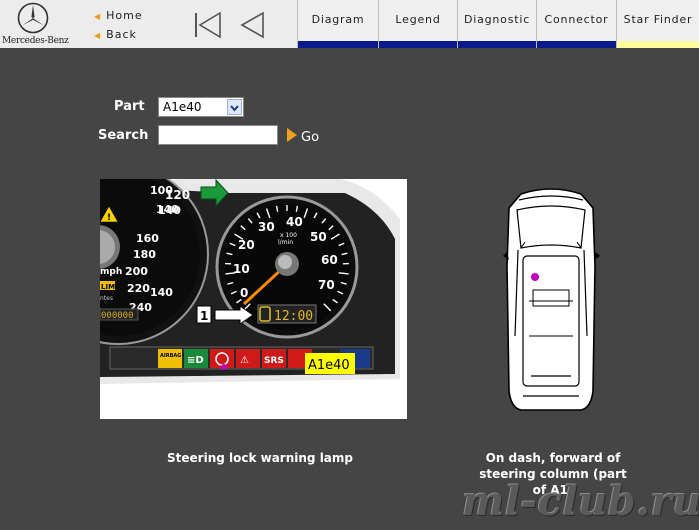  Describe the element at coordinates (117, 316) in the screenshot. I see `odometer: 000000` at that location.